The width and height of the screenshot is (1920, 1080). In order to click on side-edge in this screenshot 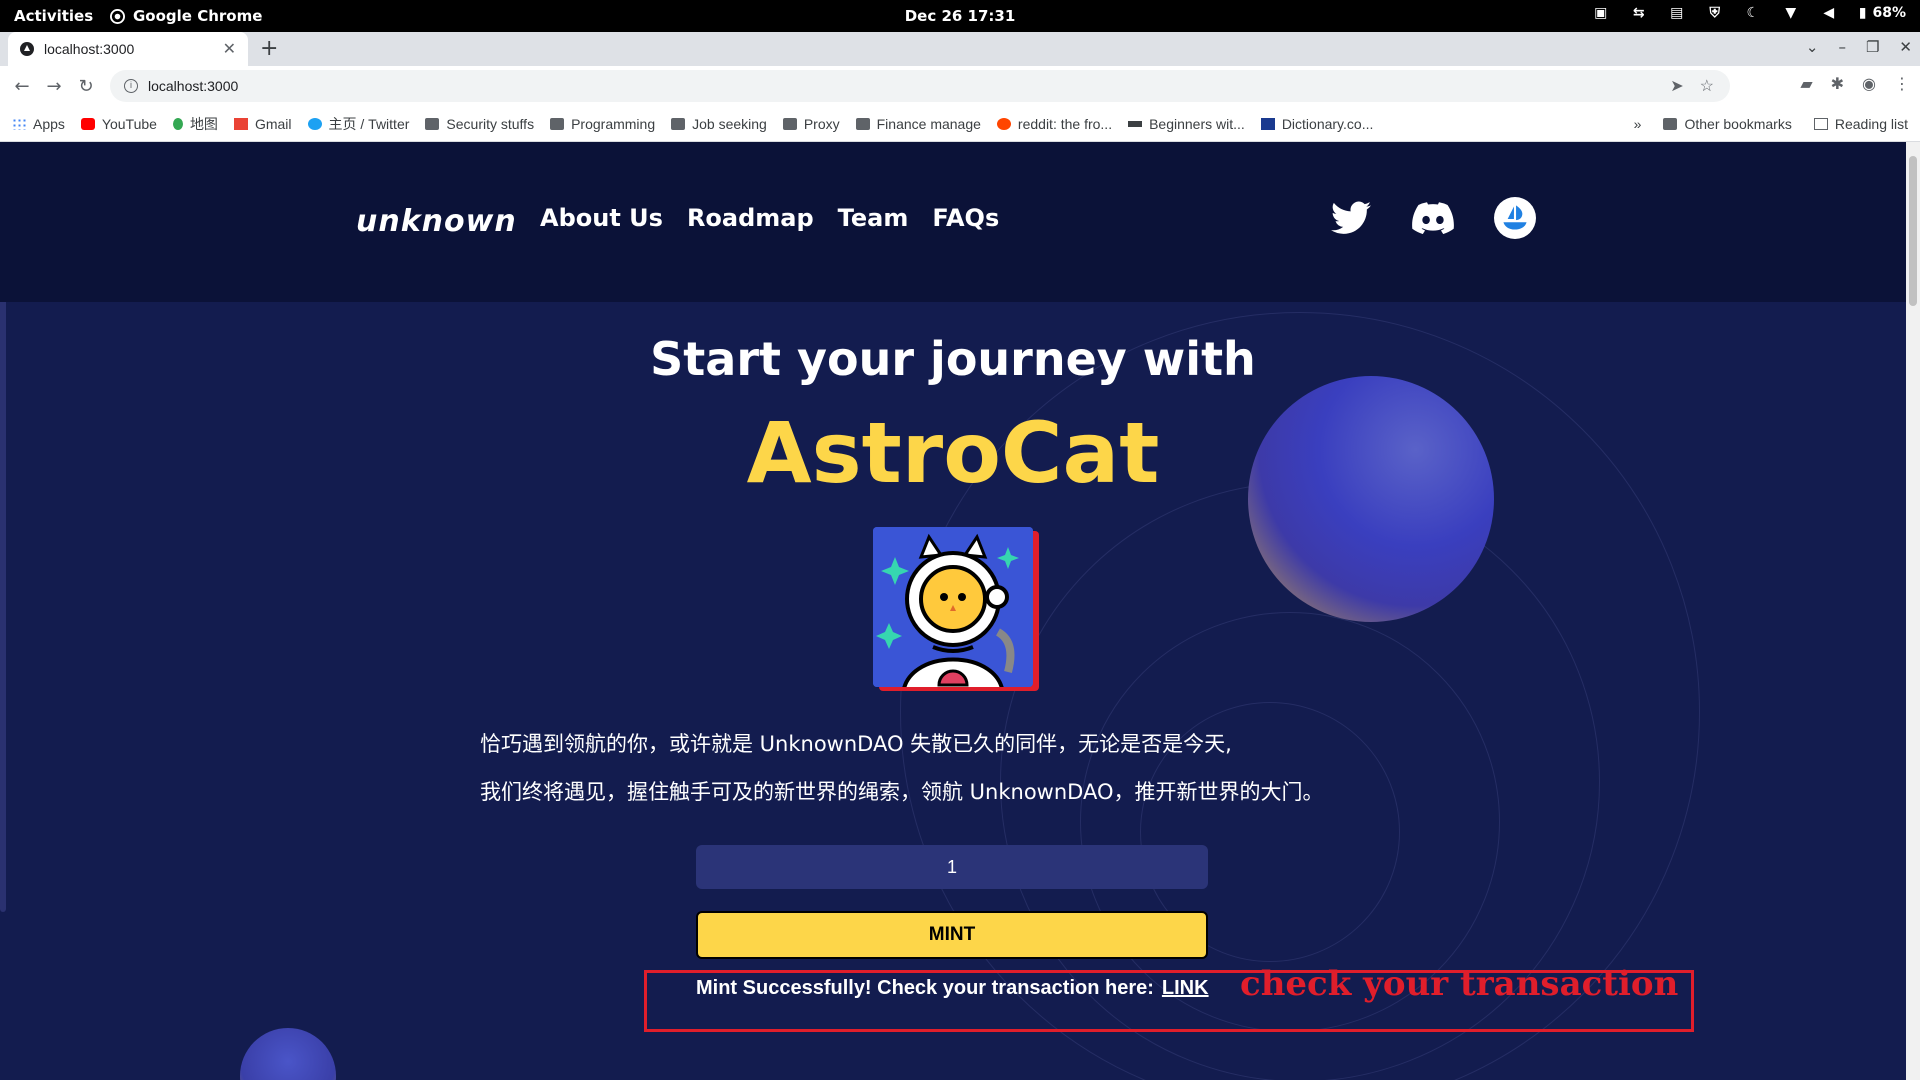, I will do `click(3, 554)`.